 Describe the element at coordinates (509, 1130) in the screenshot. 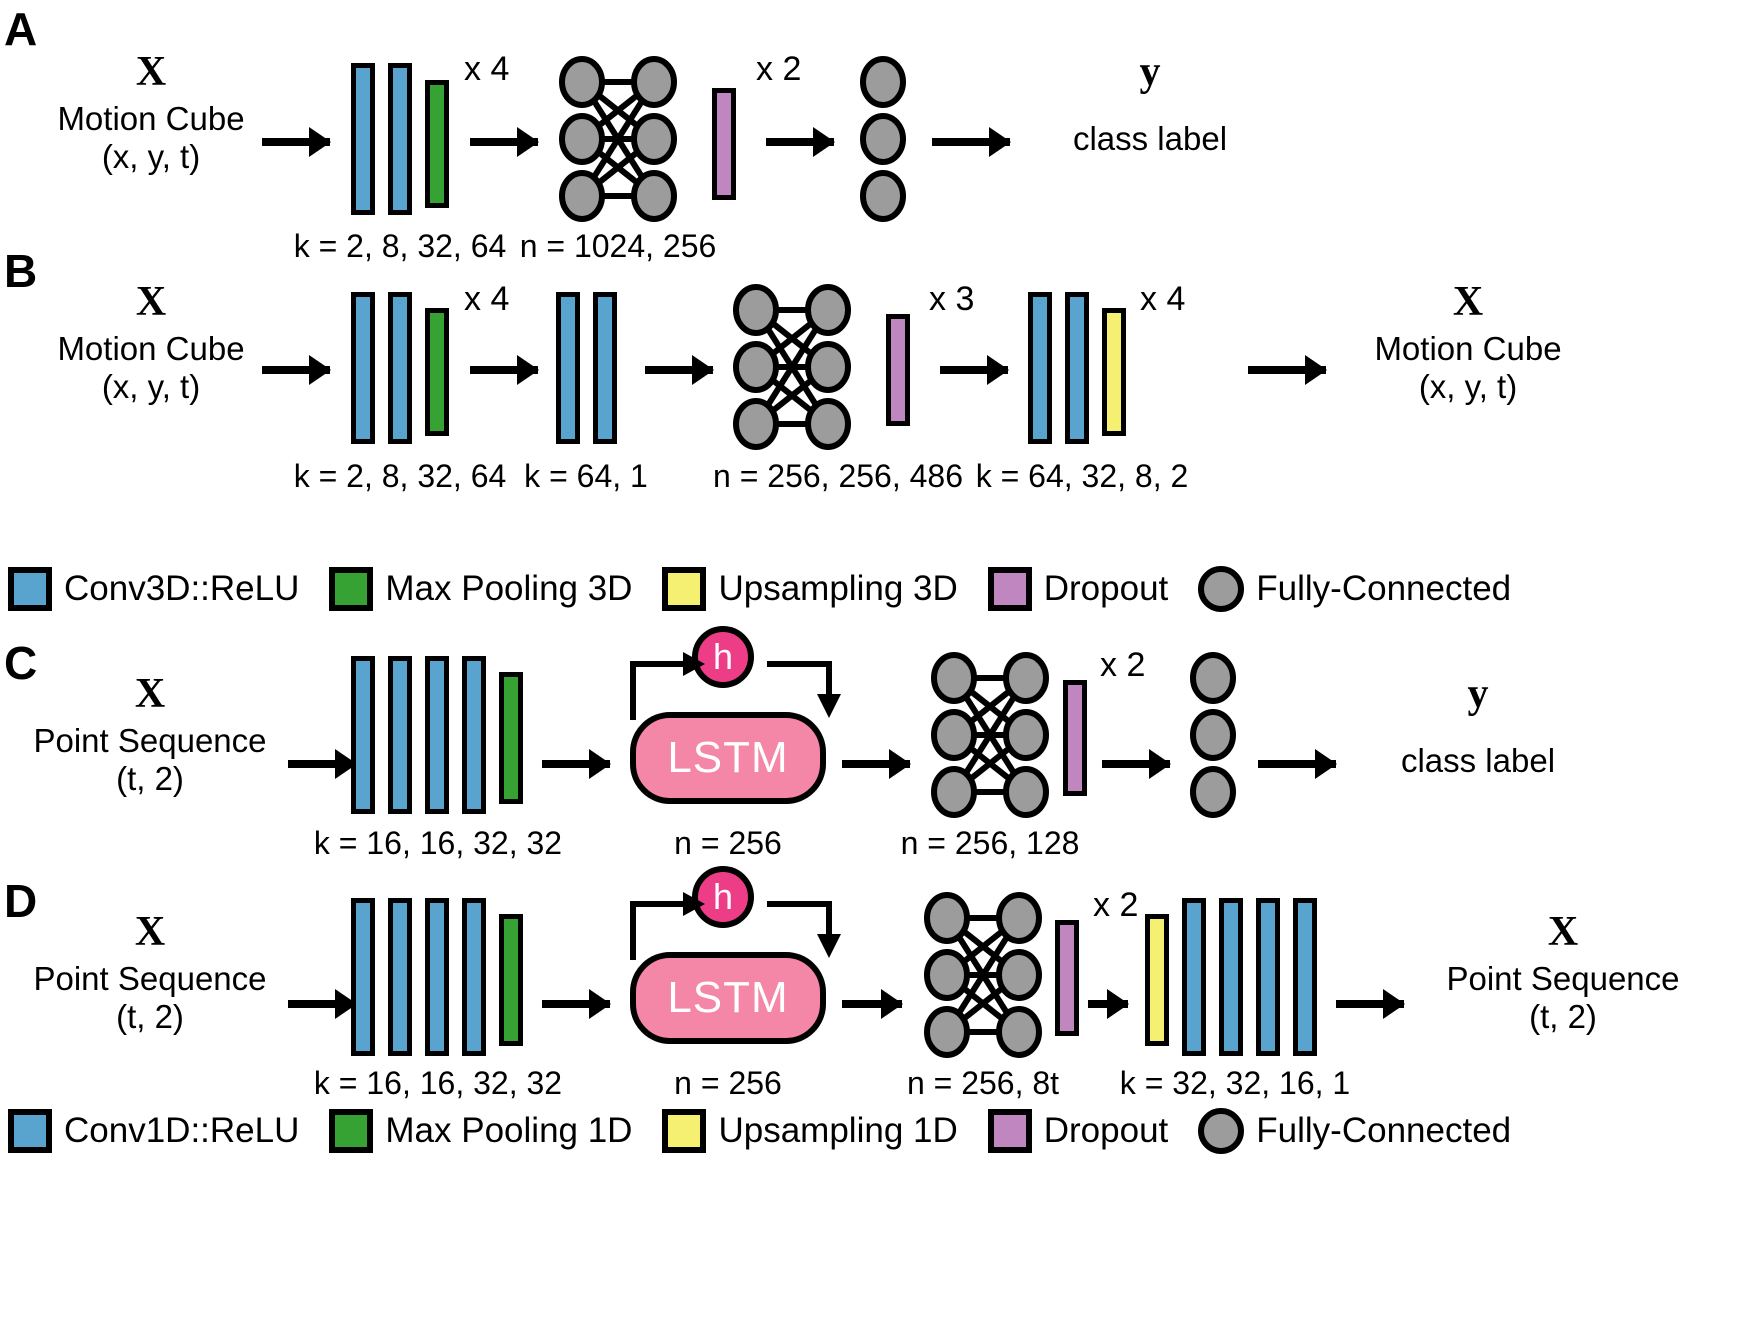

I see `legend-label: Max Pooling 1D` at that location.